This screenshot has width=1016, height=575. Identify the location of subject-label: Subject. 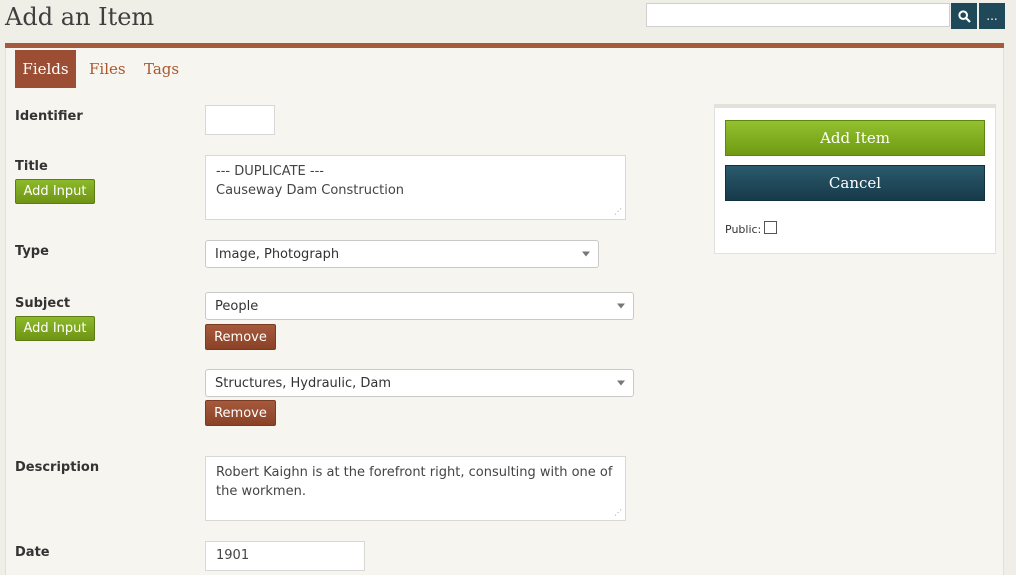
(43, 303).